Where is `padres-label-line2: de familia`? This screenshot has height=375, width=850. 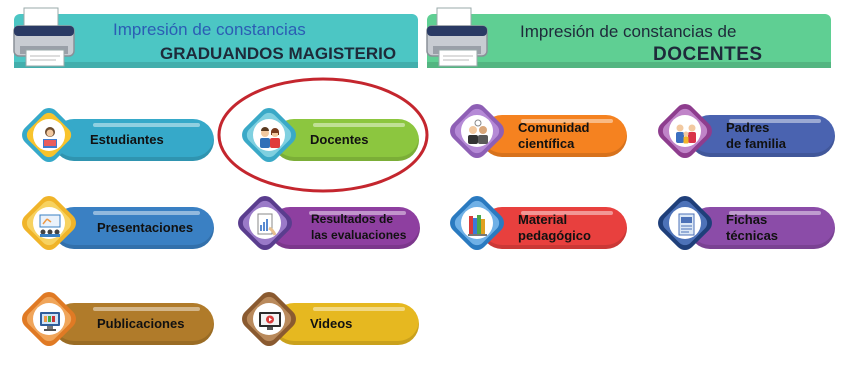 padres-label-line2: de familia is located at coordinates (756, 143).